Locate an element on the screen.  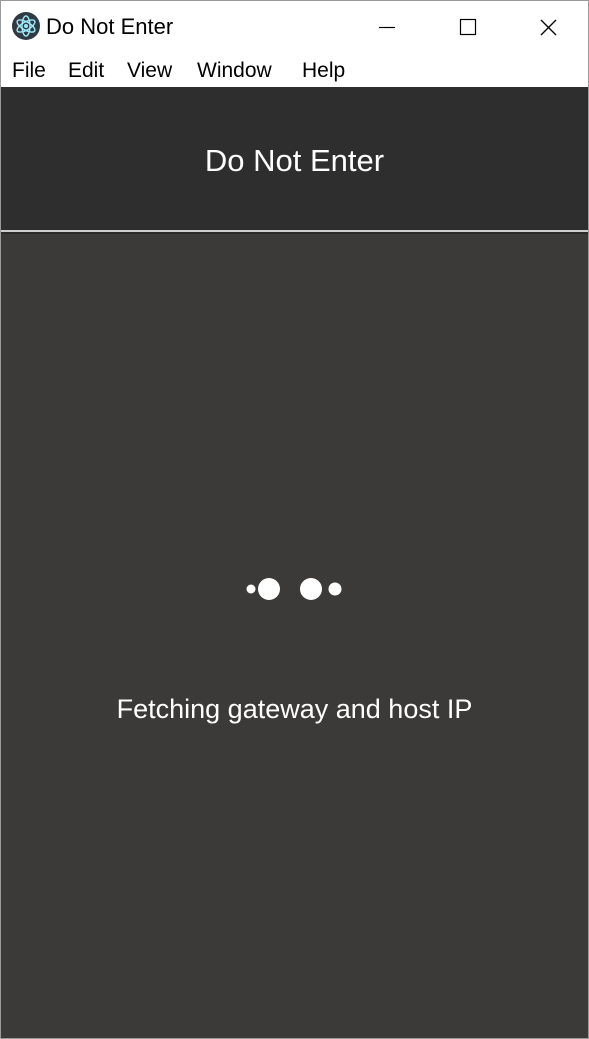
menu-bar: File Edit View Window Help is located at coordinates (294, 70).